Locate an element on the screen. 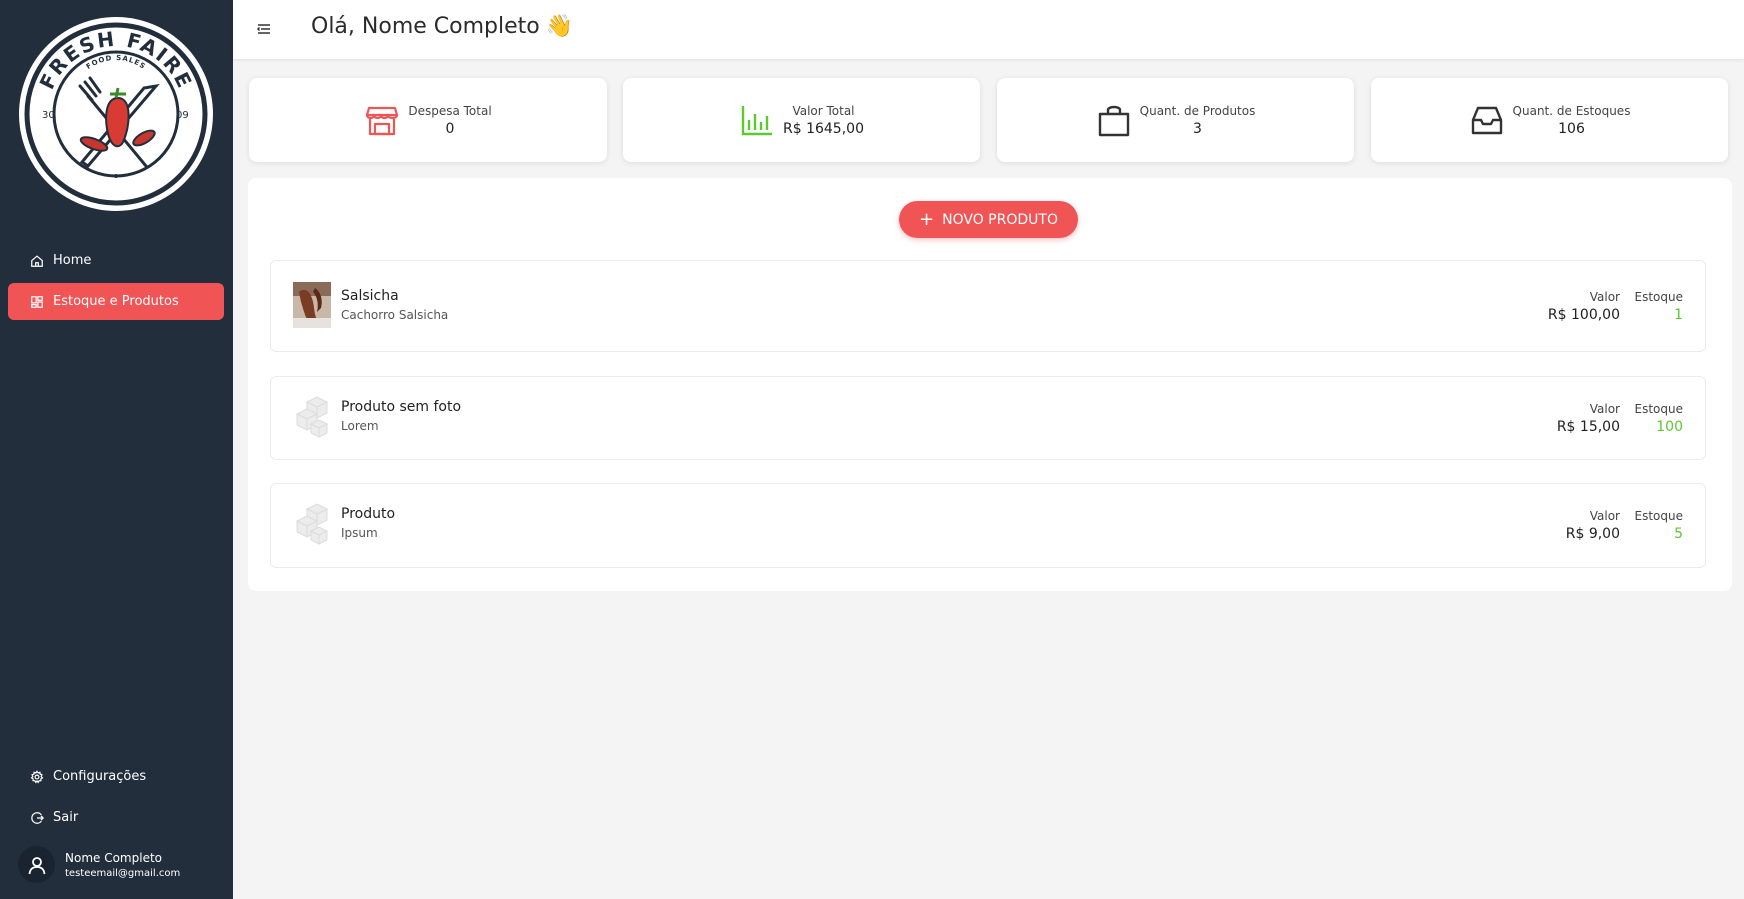 This screenshot has width=1744, height=899. product-description: Lorem is located at coordinates (360, 426).